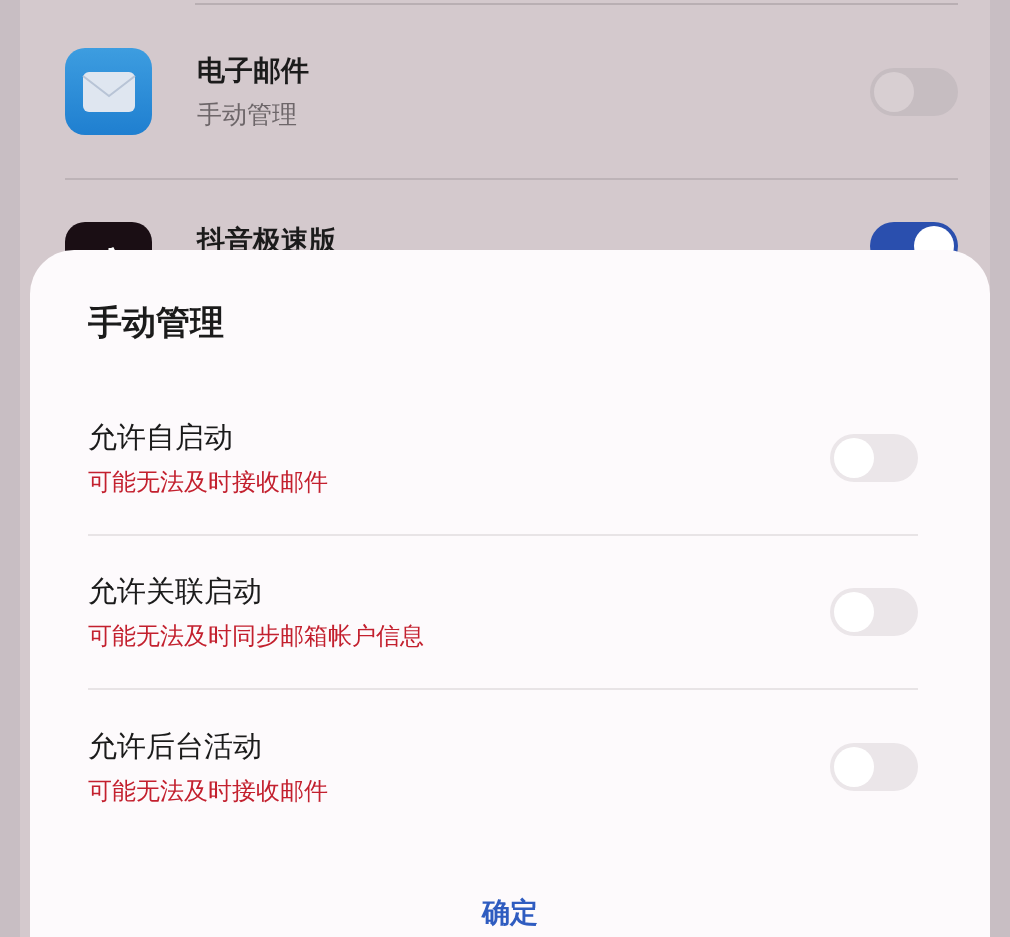 The height and width of the screenshot is (937, 1010). I want to click on app-name: 电子邮件, so click(253, 71).